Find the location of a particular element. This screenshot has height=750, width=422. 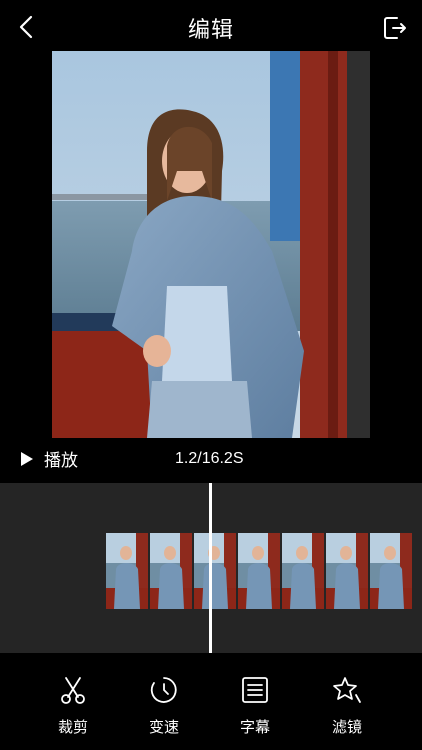

speed-label: 变速 is located at coordinates (163, 727).